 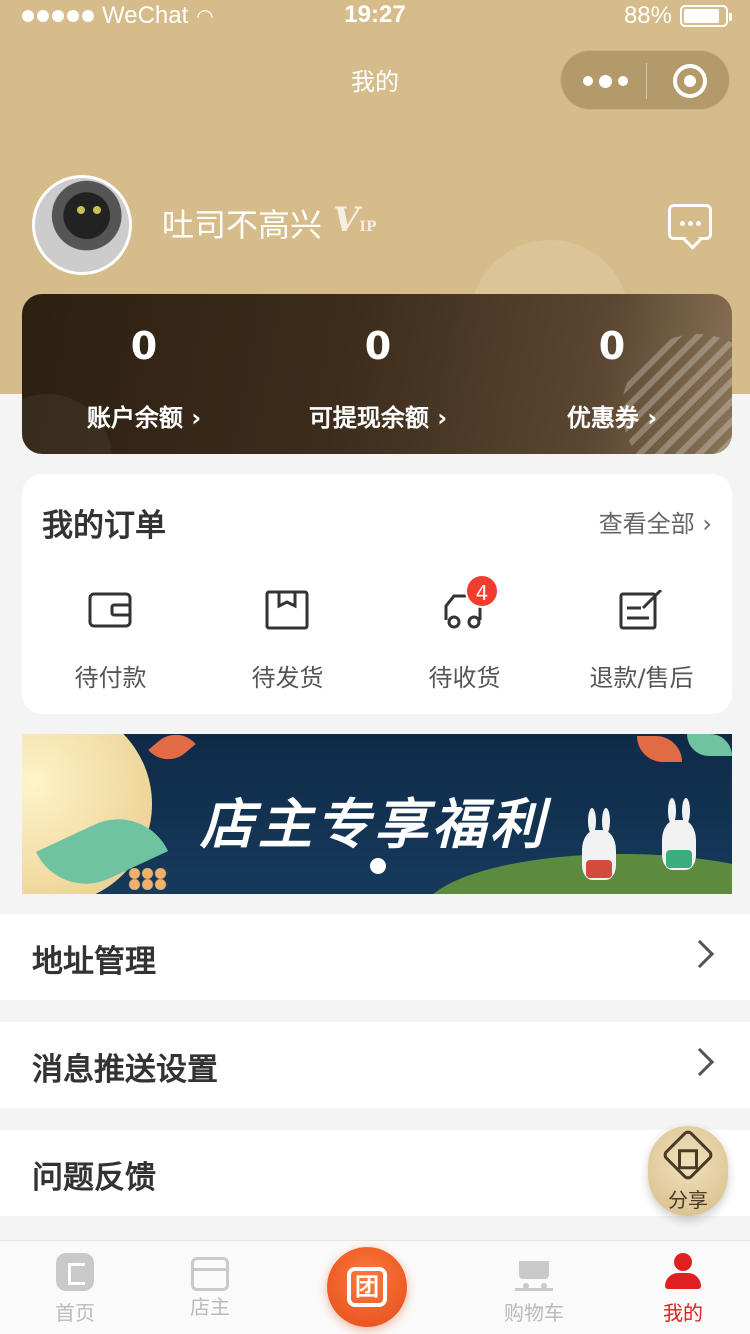 What do you see at coordinates (688, 1155) in the screenshot?
I see `share-icon` at bounding box center [688, 1155].